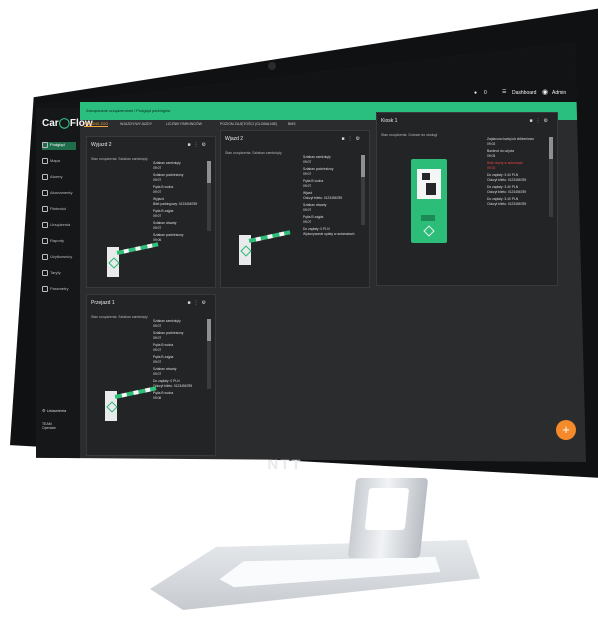 The height and width of the screenshot is (620, 598). Describe the element at coordinates (389, 121) in the screenshot. I see `panel-title: Kiosk 1` at that location.